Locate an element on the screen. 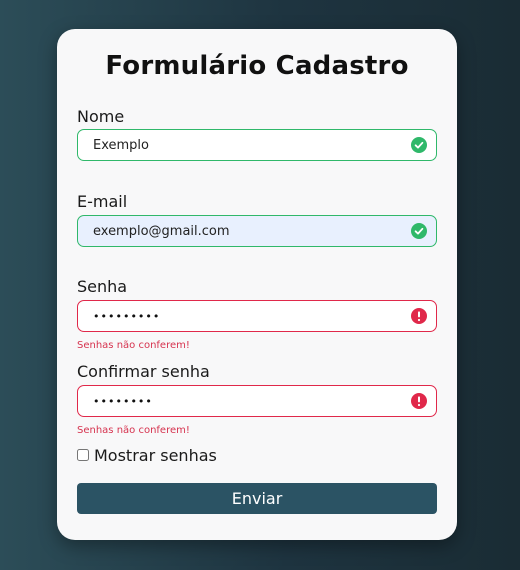  show-passwords-row: Mostrar senhas is located at coordinates (147, 455).